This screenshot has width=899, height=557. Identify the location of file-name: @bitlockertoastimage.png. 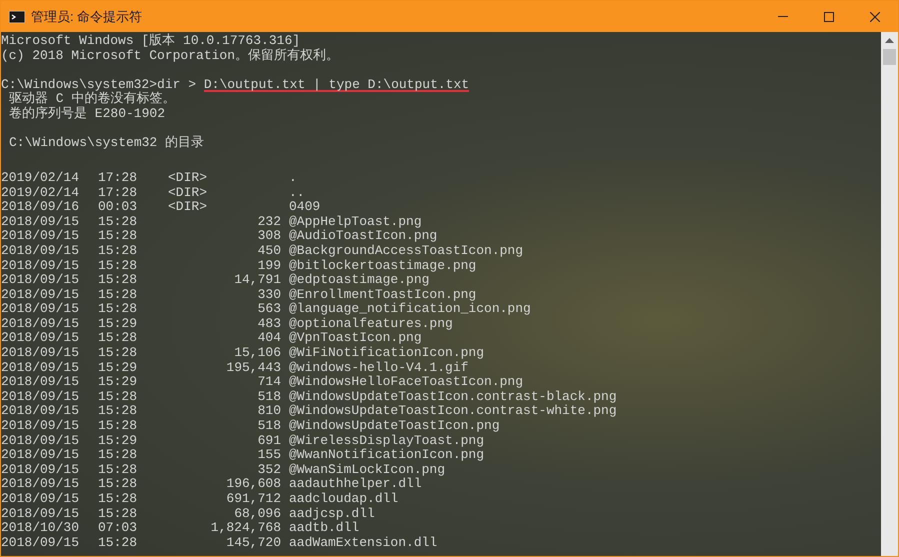
(382, 266).